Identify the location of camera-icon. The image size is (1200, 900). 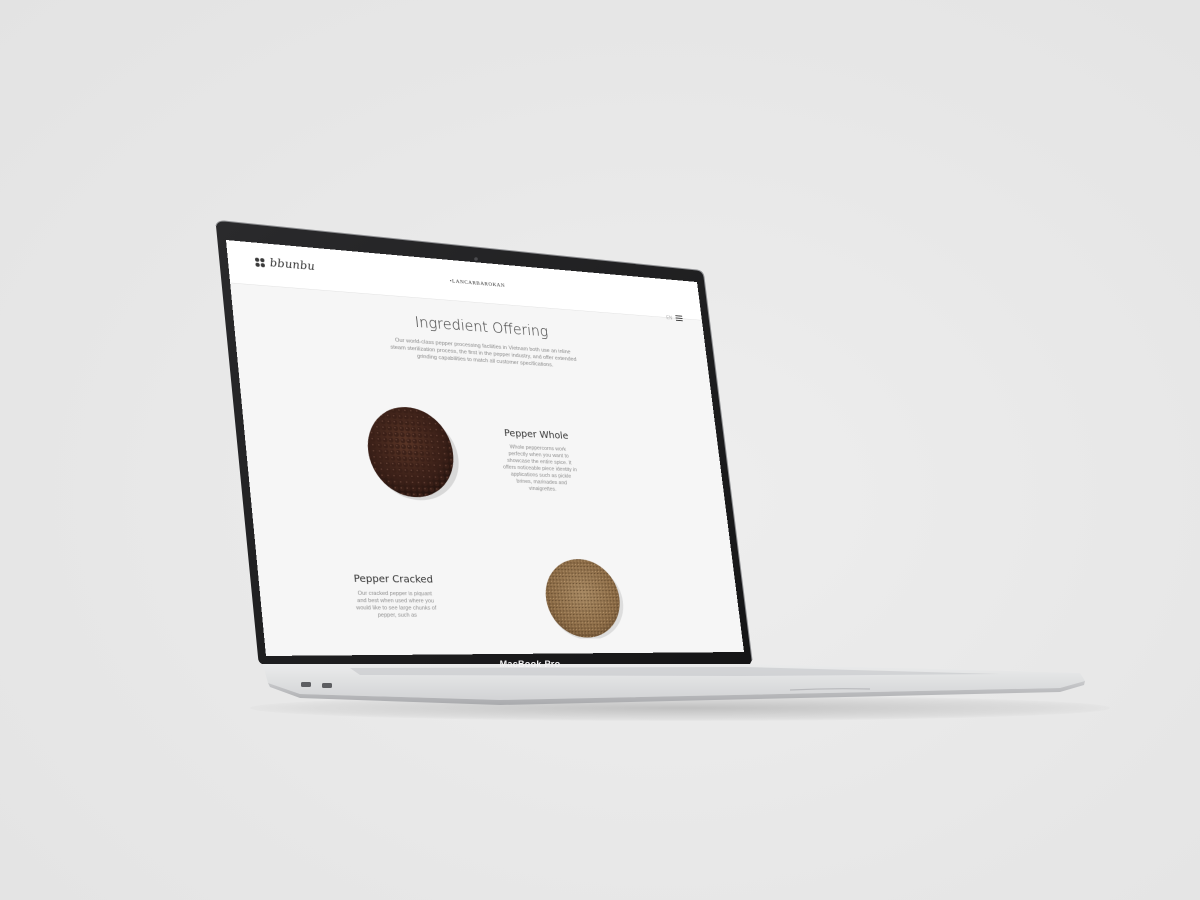
(476, 259).